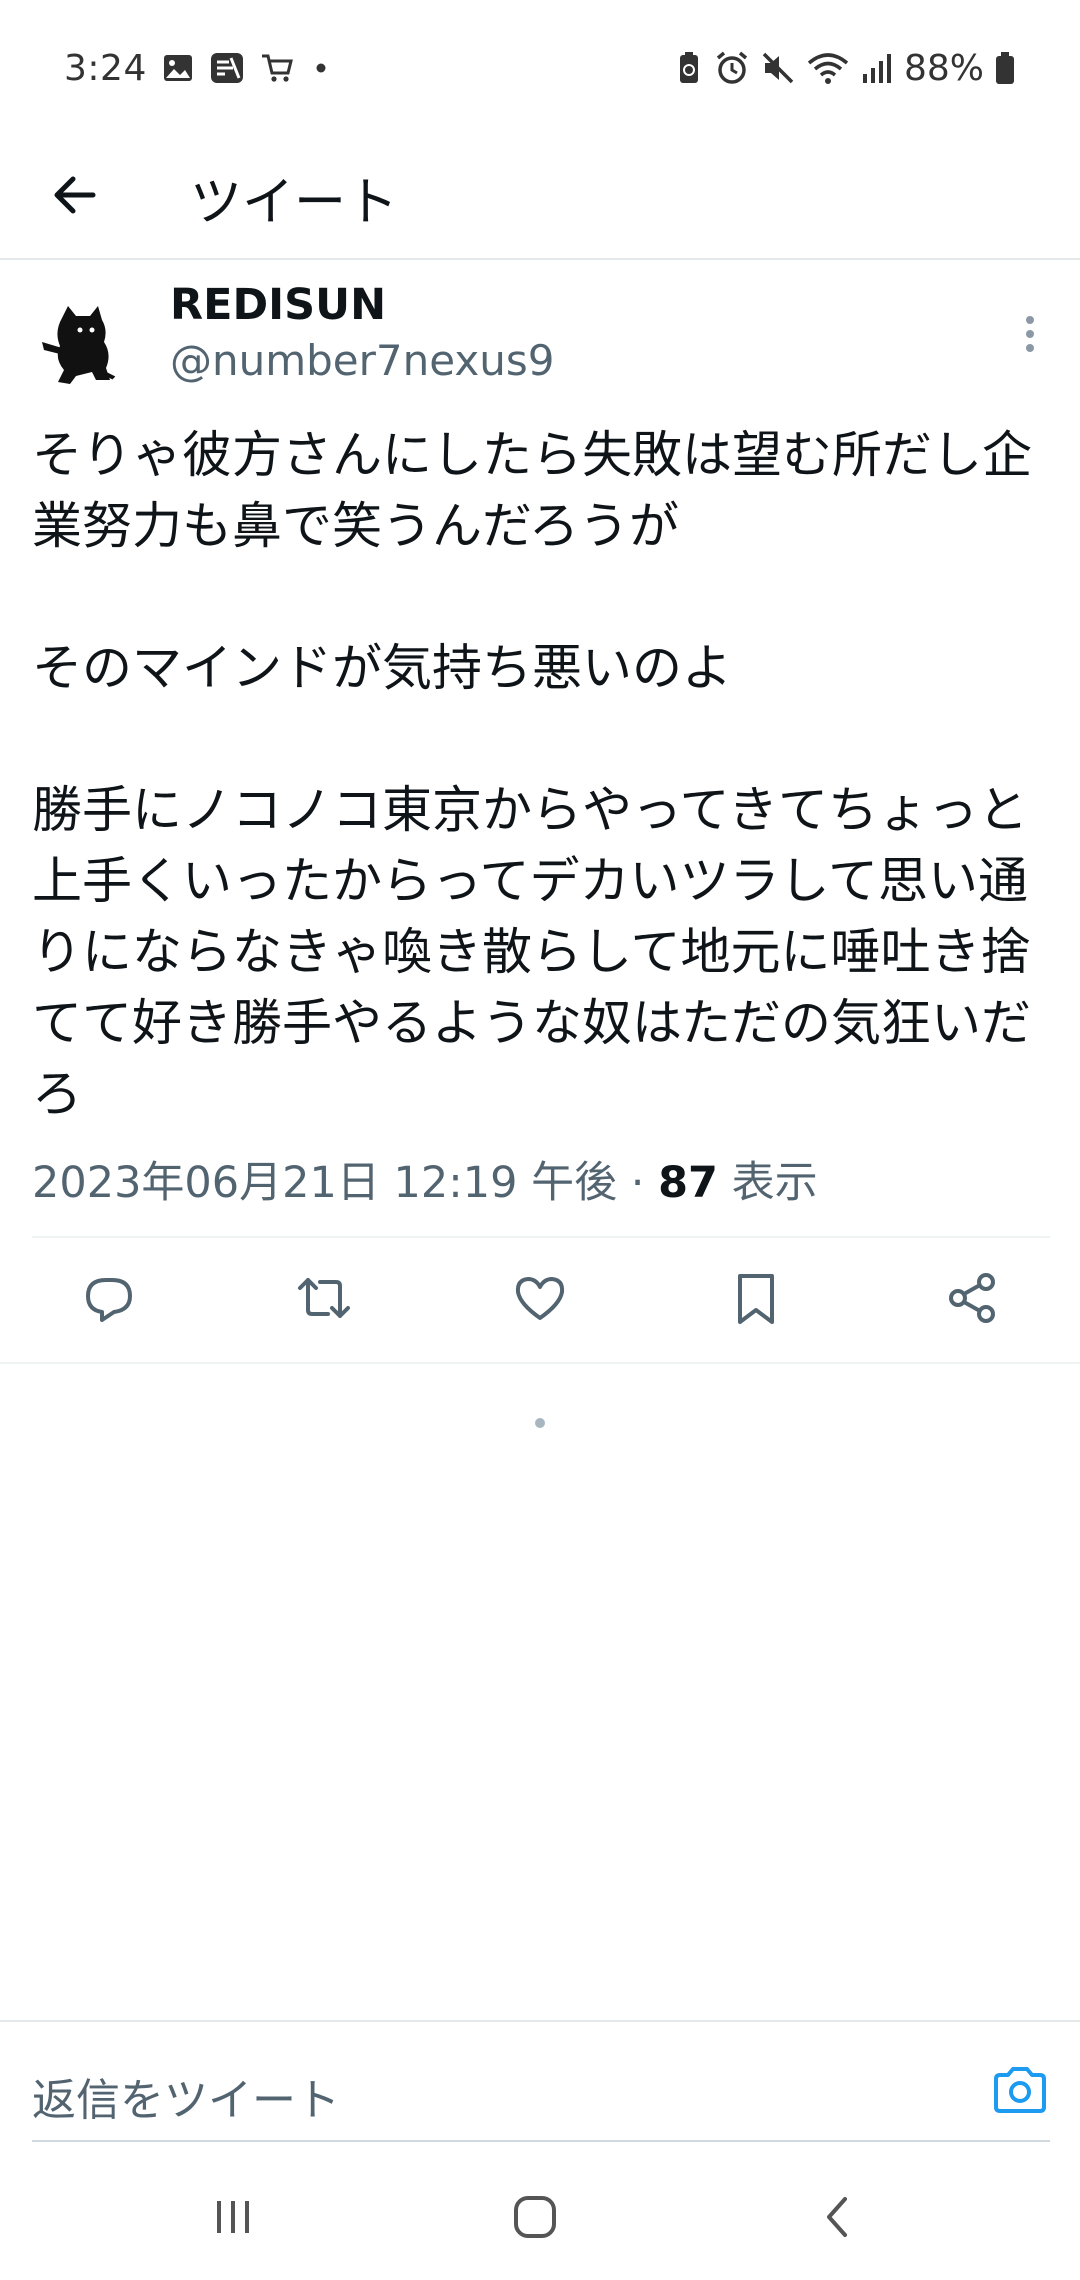 The image size is (1080, 2280). Describe the element at coordinates (732, 68) in the screenshot. I see `alarm-icon` at that location.